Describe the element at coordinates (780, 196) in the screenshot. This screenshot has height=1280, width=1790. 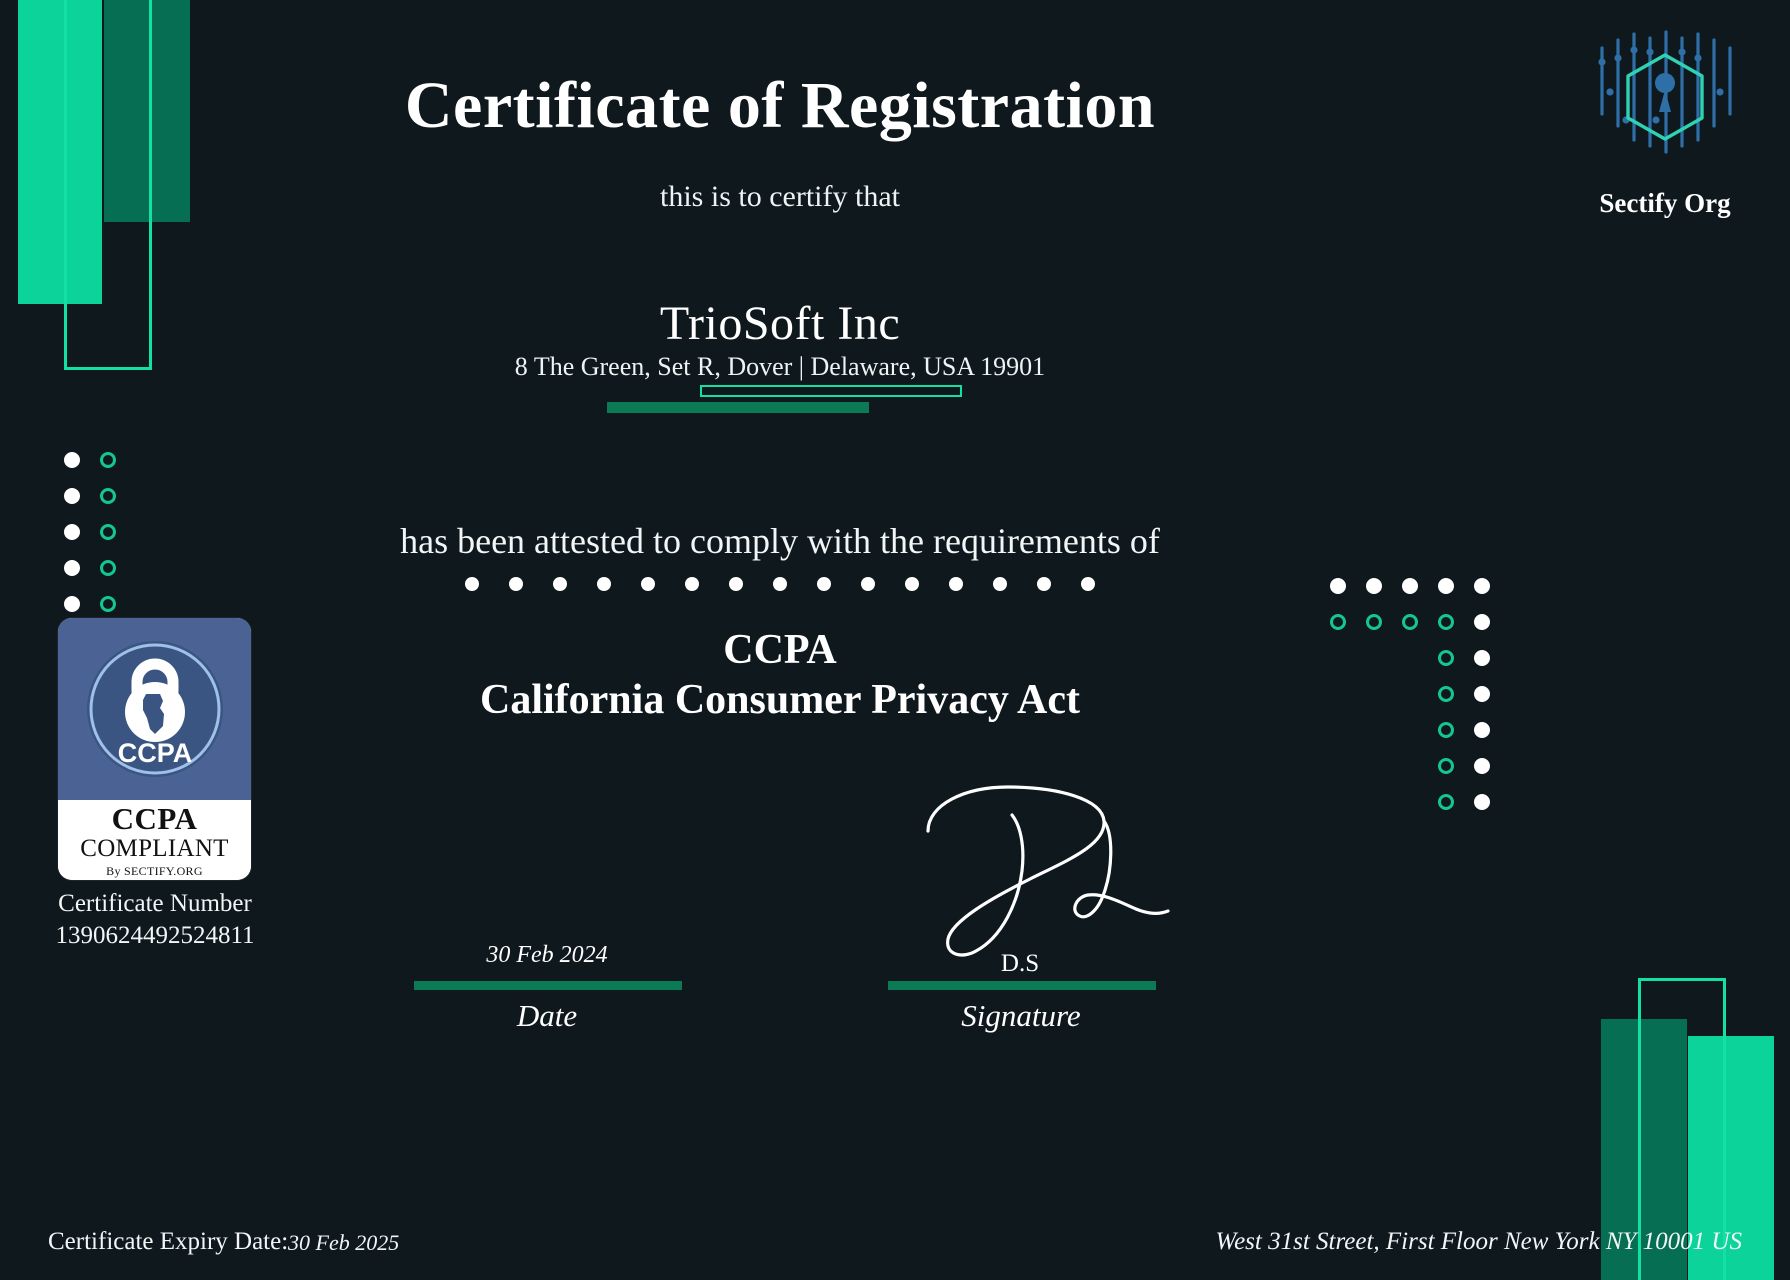
I see `certificate-subtitle: this is to certify that` at that location.